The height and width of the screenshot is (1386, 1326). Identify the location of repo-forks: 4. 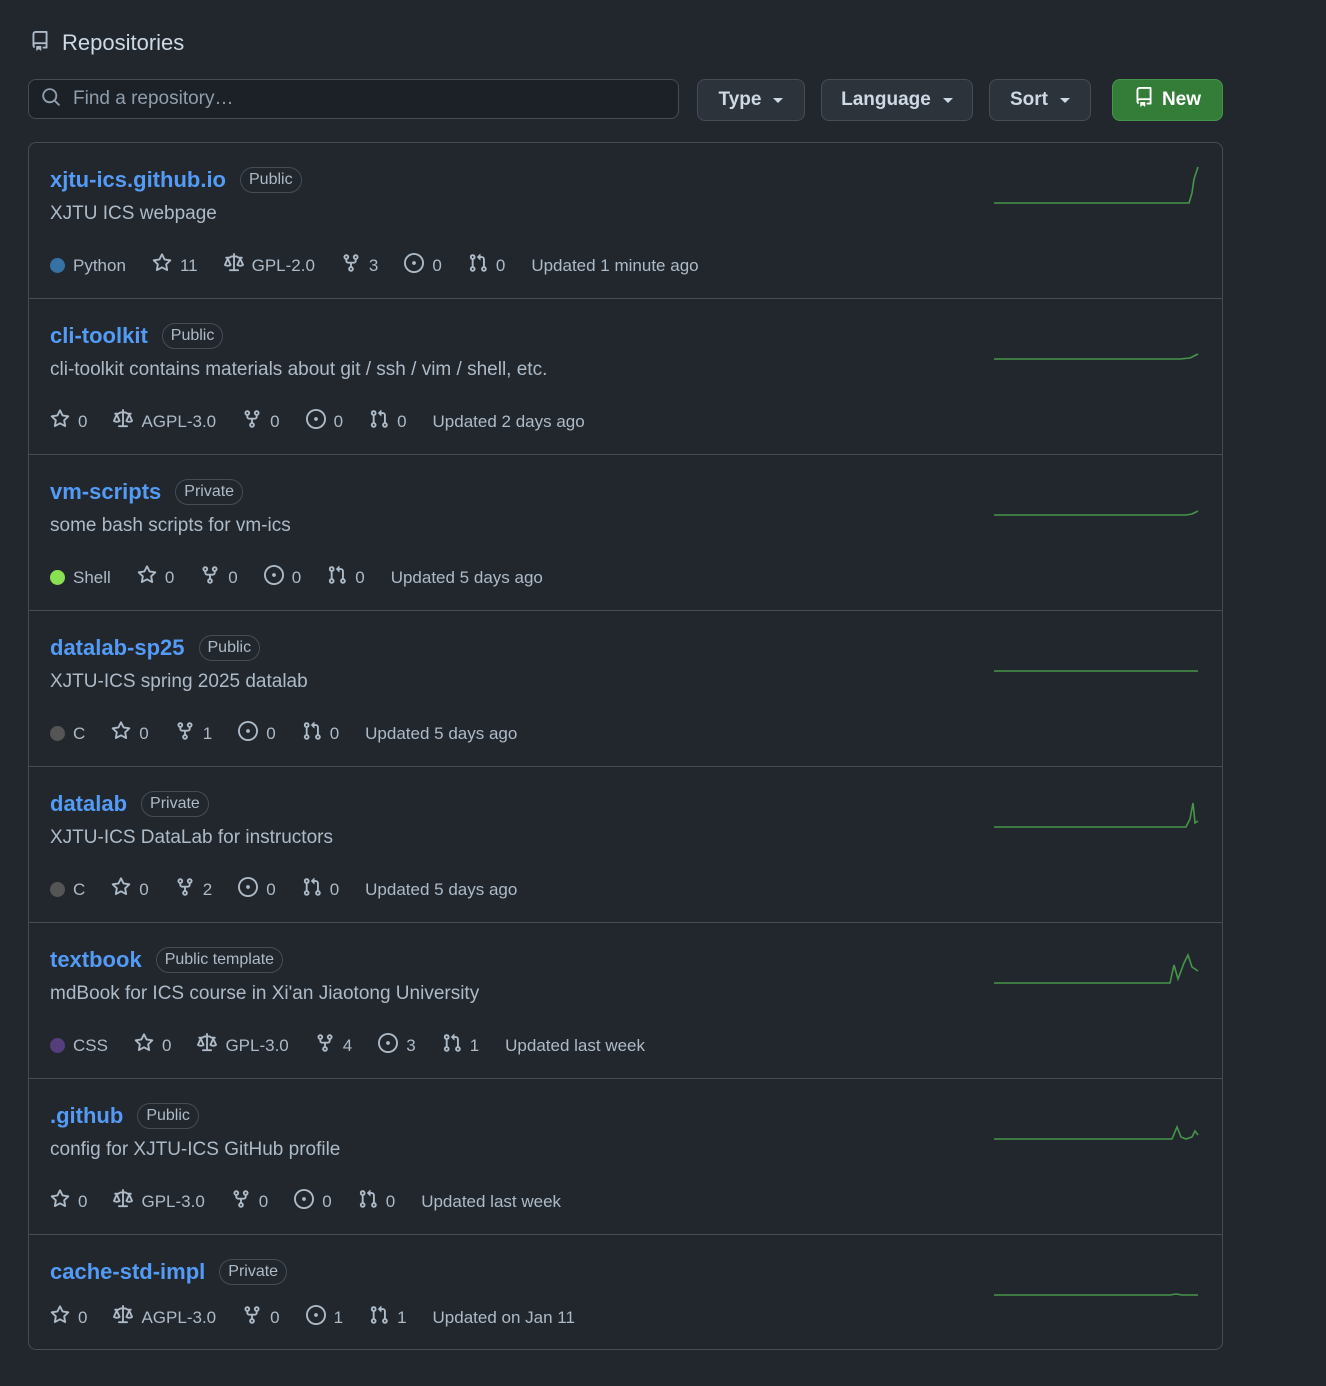
(333, 1045).